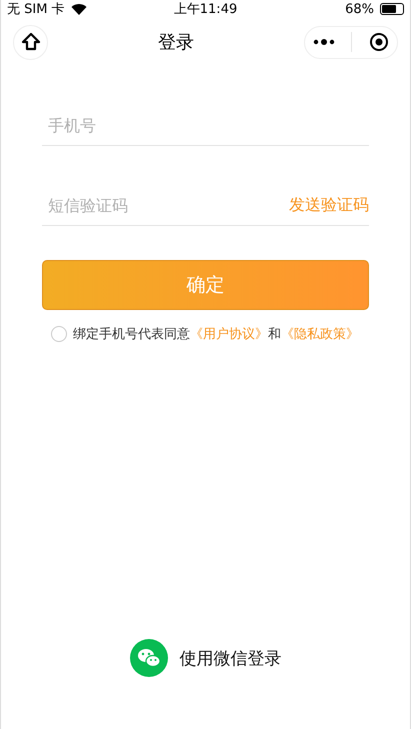 This screenshot has height=729, width=411. I want to click on more-button, so click(324, 42).